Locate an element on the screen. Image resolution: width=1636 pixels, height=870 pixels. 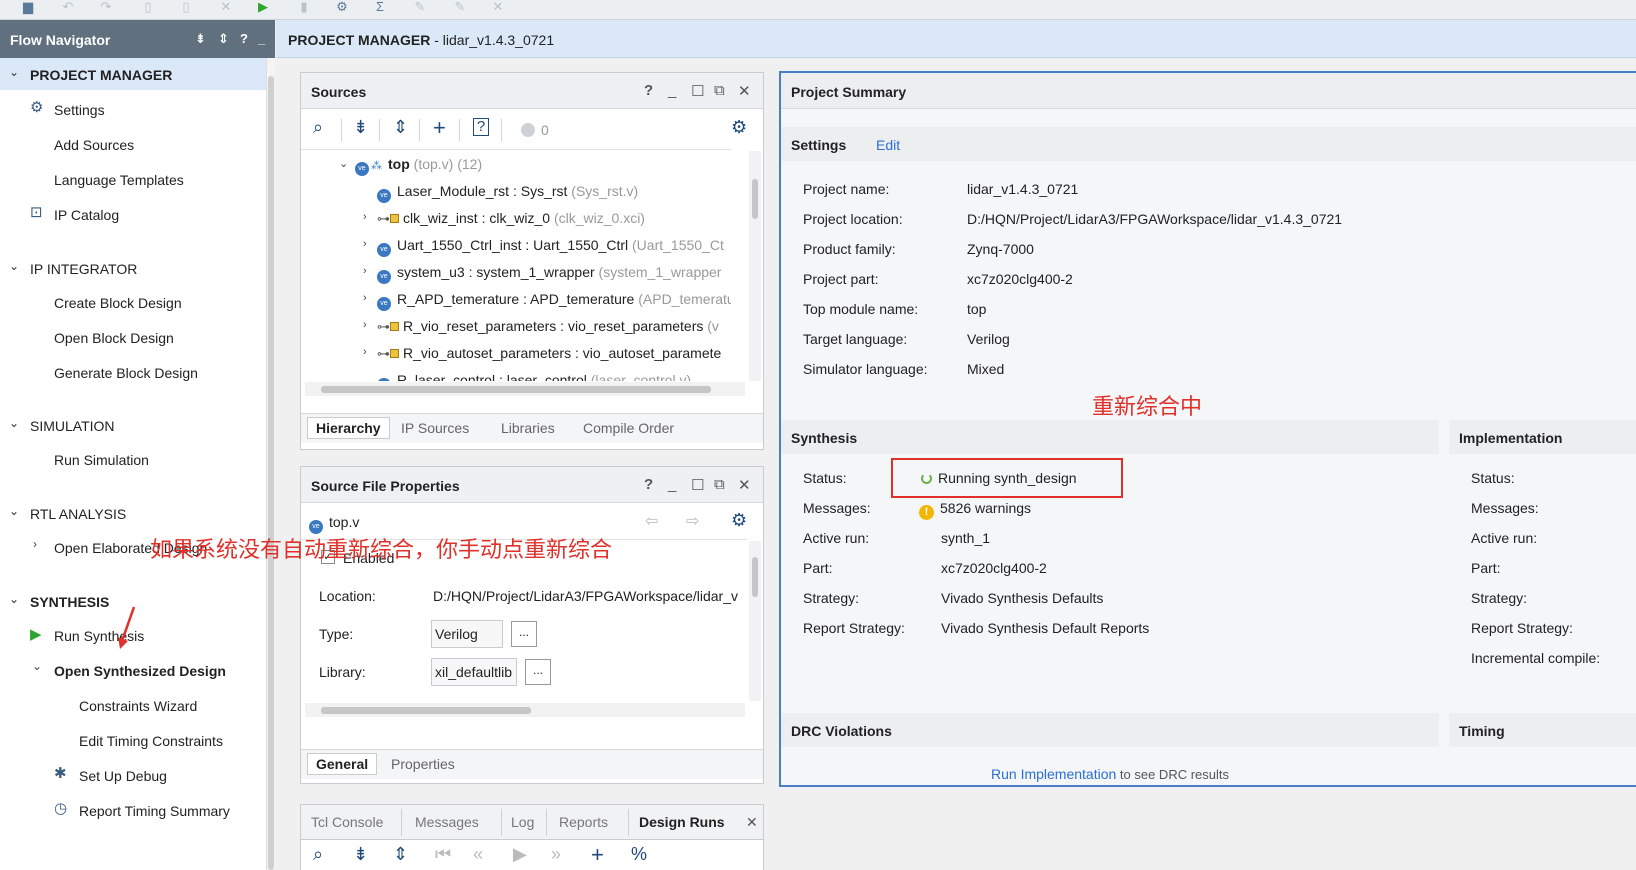
settings-icon: ⚙ is located at coordinates (342, 7).